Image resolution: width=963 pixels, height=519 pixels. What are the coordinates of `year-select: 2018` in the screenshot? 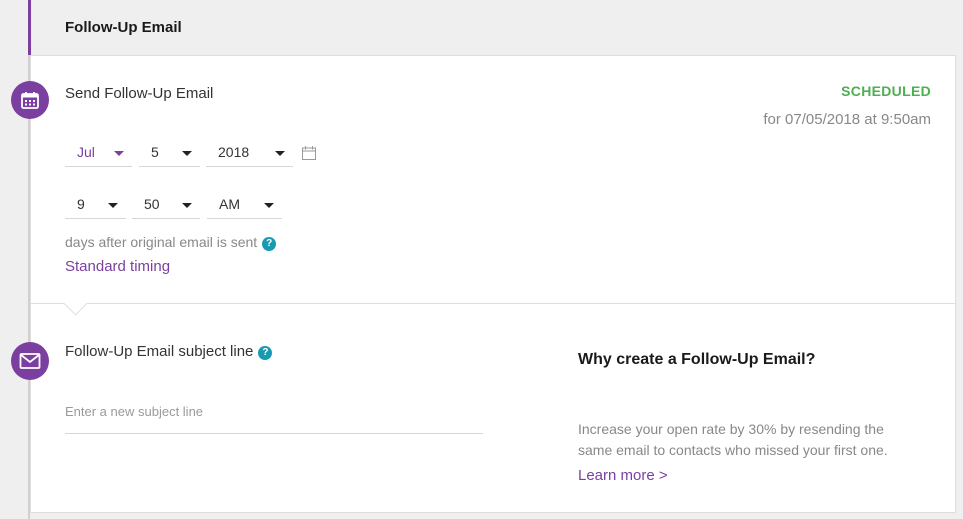 It's located at (249, 153).